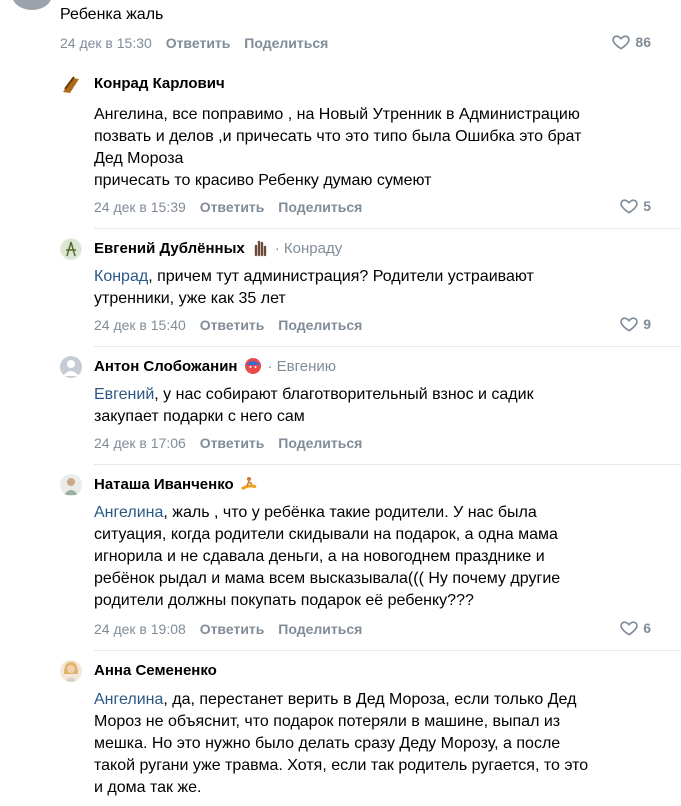  I want to click on face-emoji-icon, so click(253, 366).